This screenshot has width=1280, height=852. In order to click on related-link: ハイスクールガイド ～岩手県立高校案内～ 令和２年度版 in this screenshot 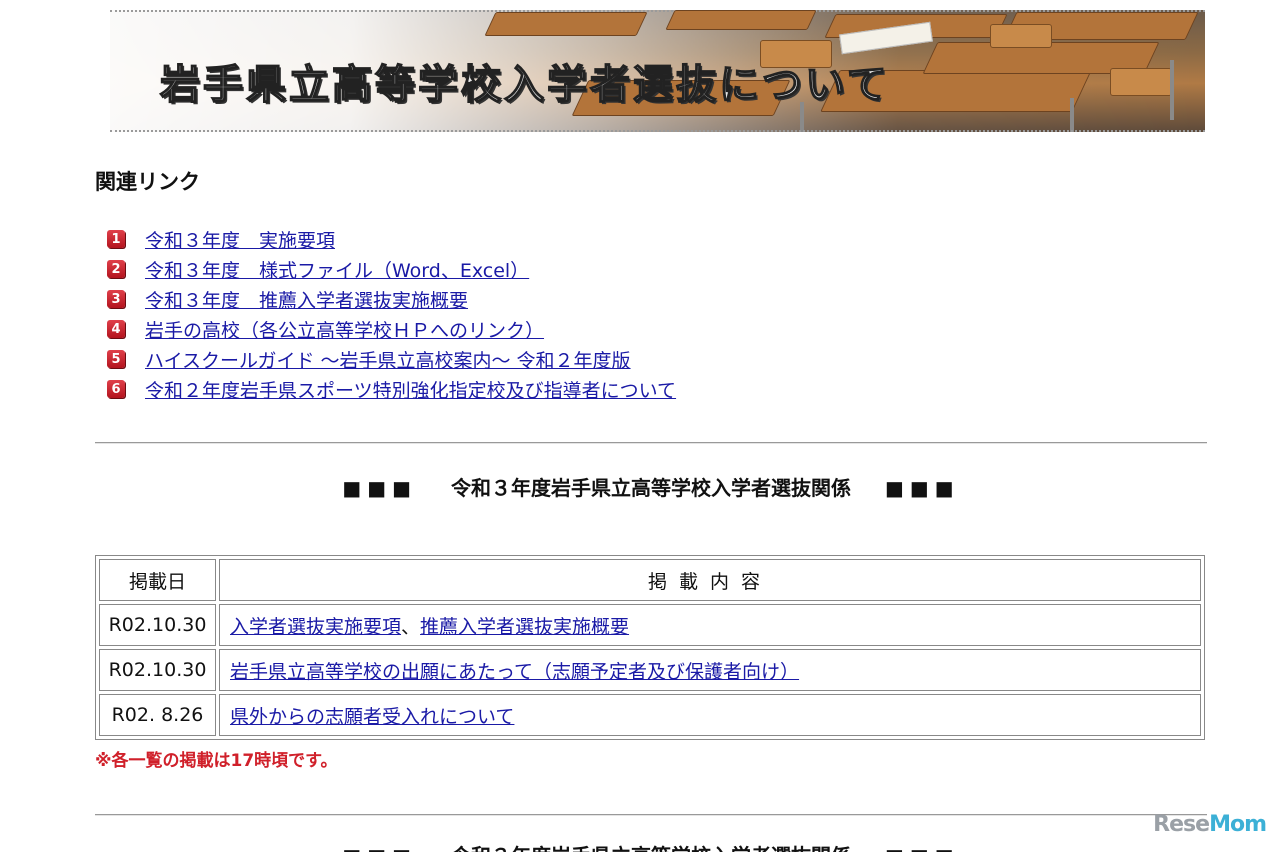, I will do `click(388, 359)`.